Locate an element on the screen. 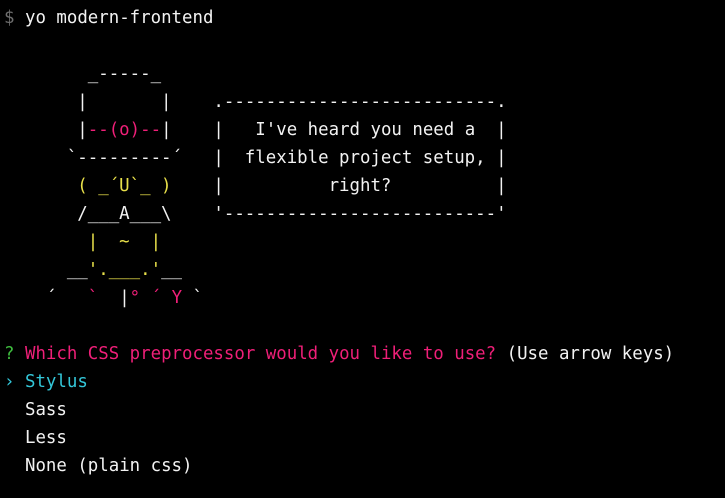 Image resolution: width=725 pixels, height=498 pixels. ascii-art-segment: ´ Y is located at coordinates (166, 298).